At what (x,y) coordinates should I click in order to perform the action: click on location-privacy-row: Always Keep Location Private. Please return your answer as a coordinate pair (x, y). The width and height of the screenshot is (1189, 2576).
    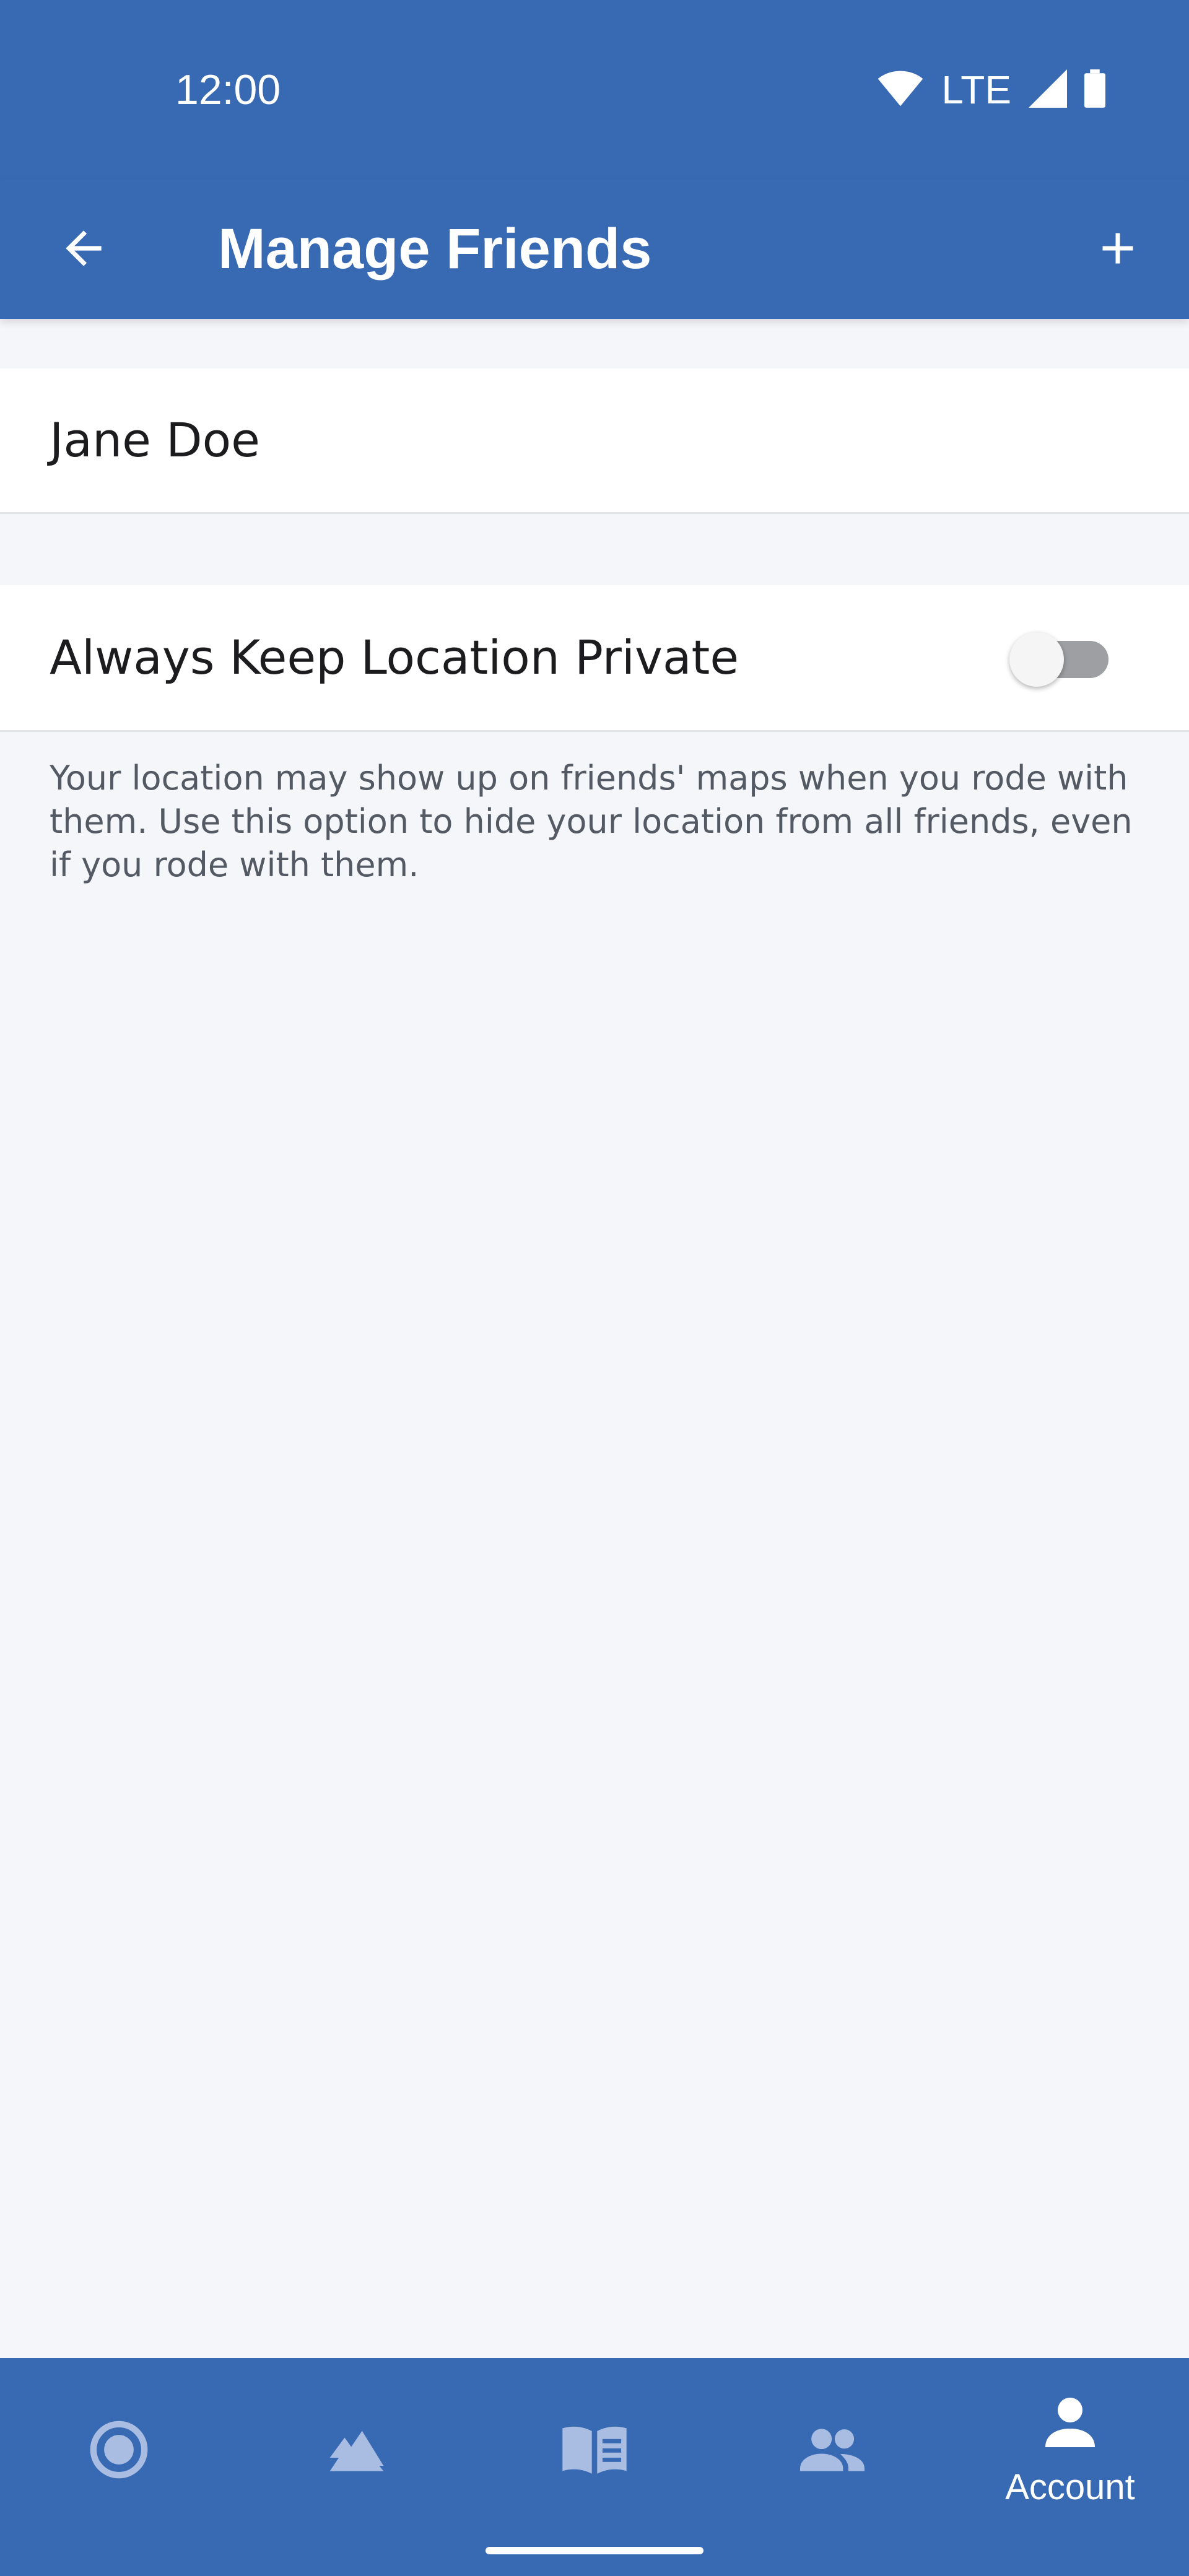
    Looking at the image, I should click on (594, 658).